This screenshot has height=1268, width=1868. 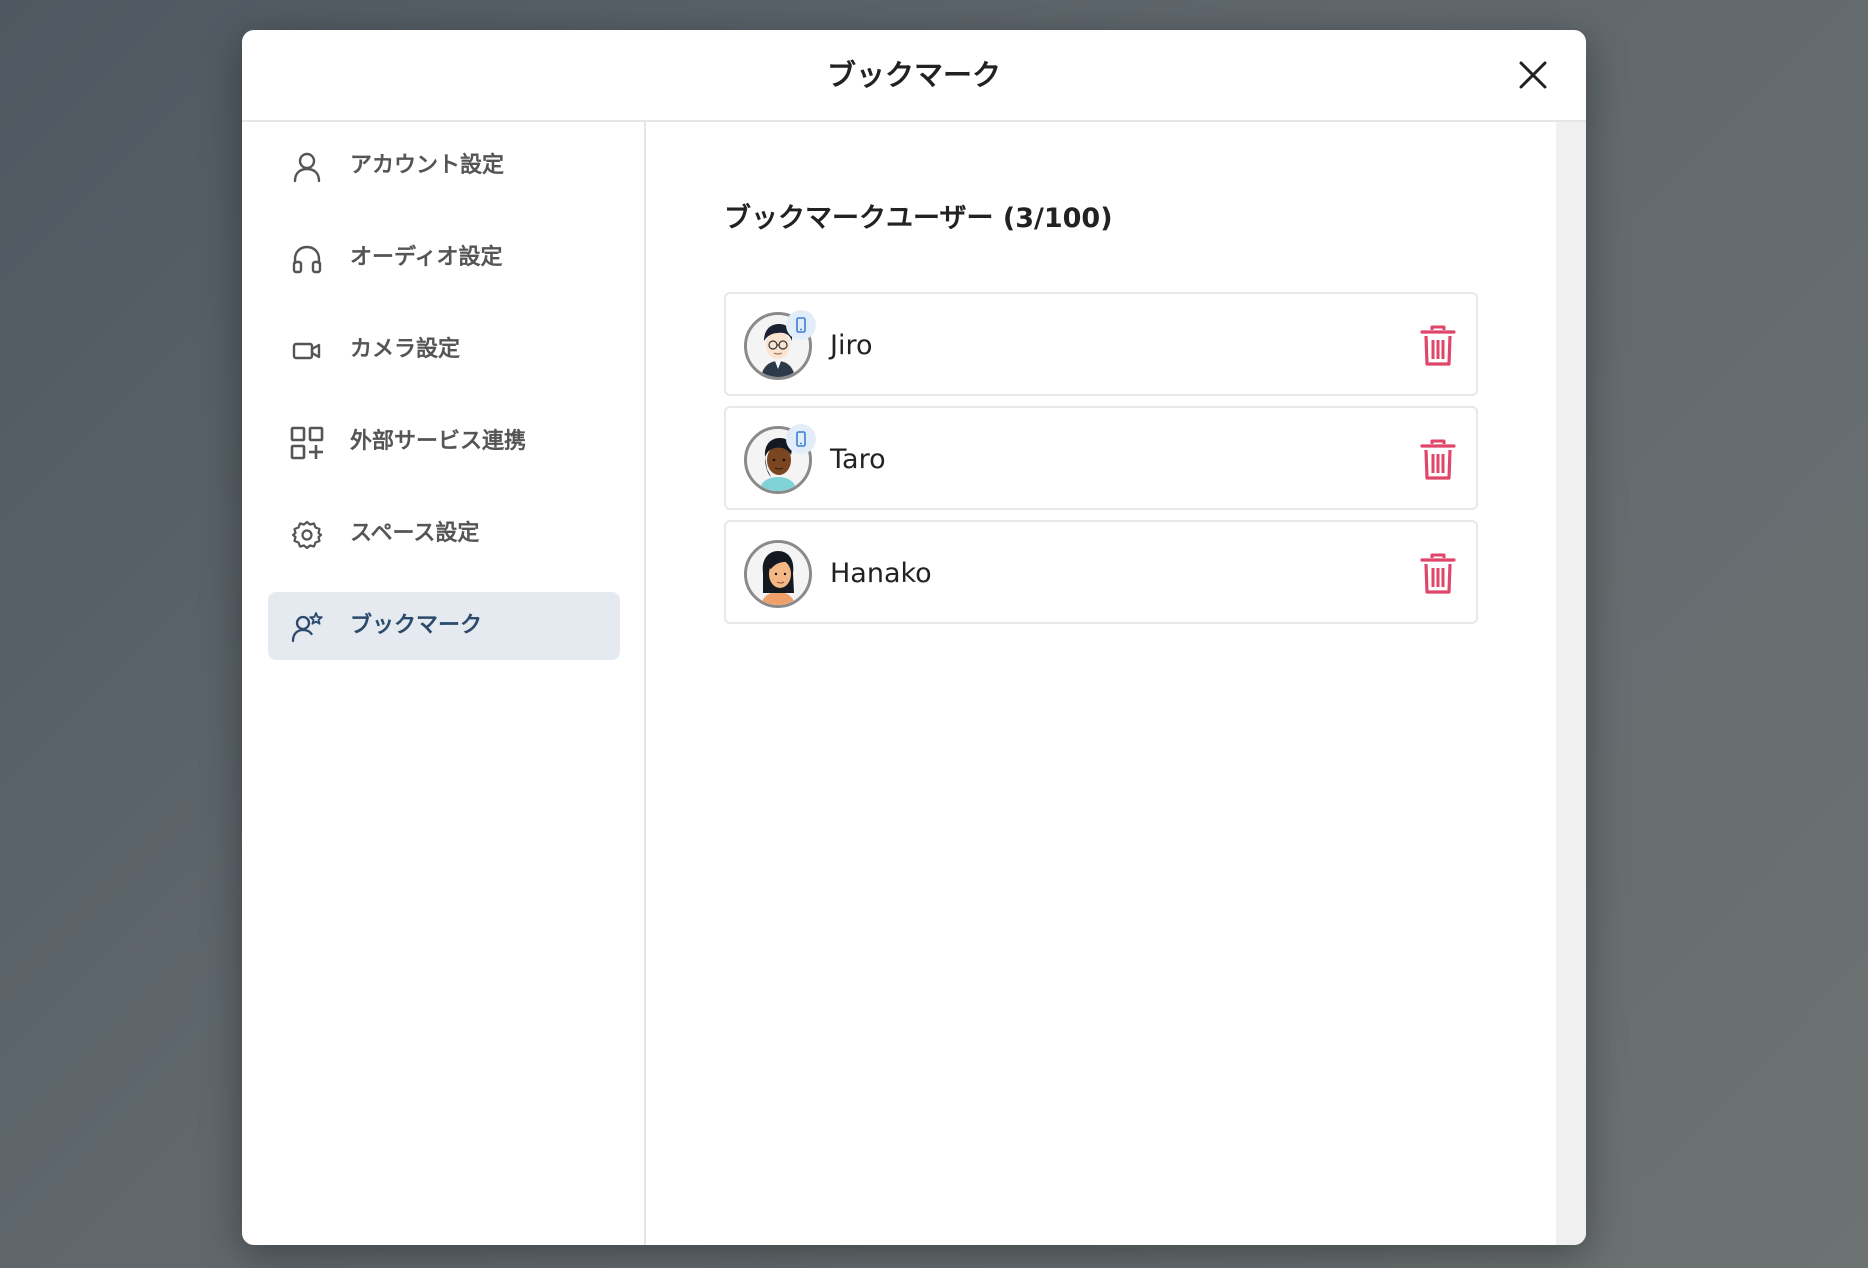 I want to click on sidebar-item-label: 外部サービス連携, so click(x=438, y=441).